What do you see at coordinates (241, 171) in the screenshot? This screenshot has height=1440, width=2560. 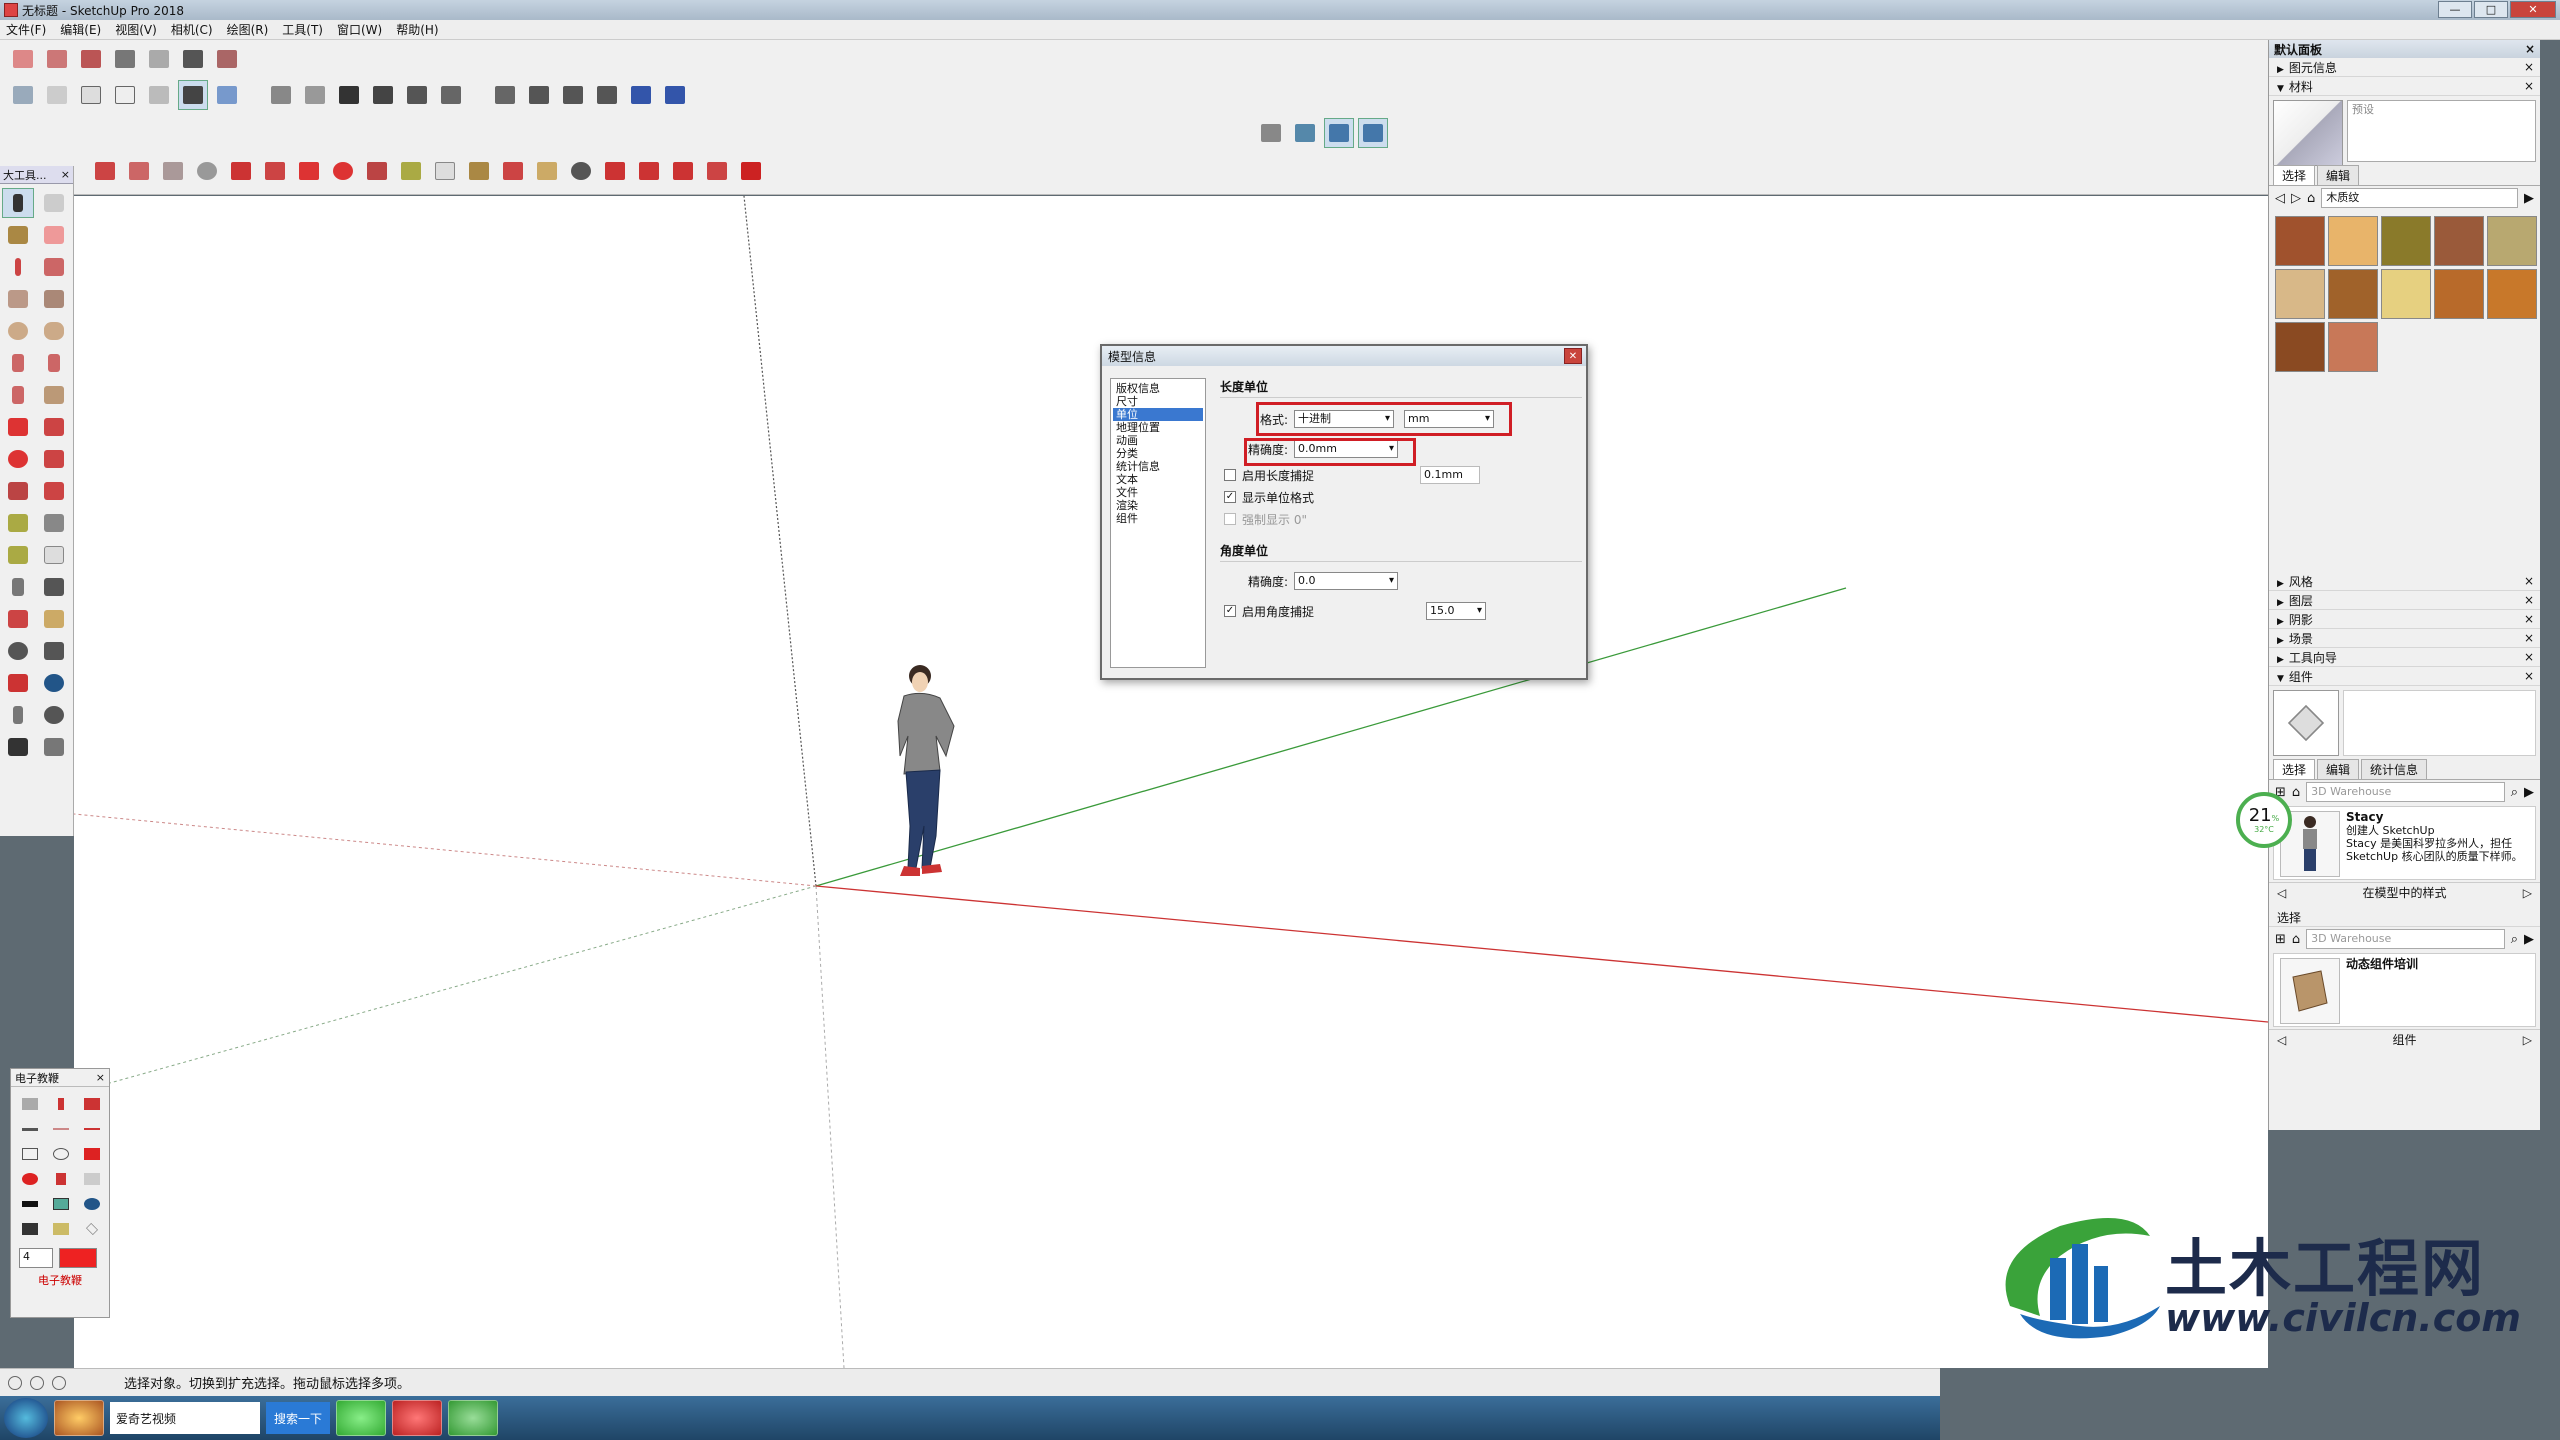 I see `pushpull-tool-button` at bounding box center [241, 171].